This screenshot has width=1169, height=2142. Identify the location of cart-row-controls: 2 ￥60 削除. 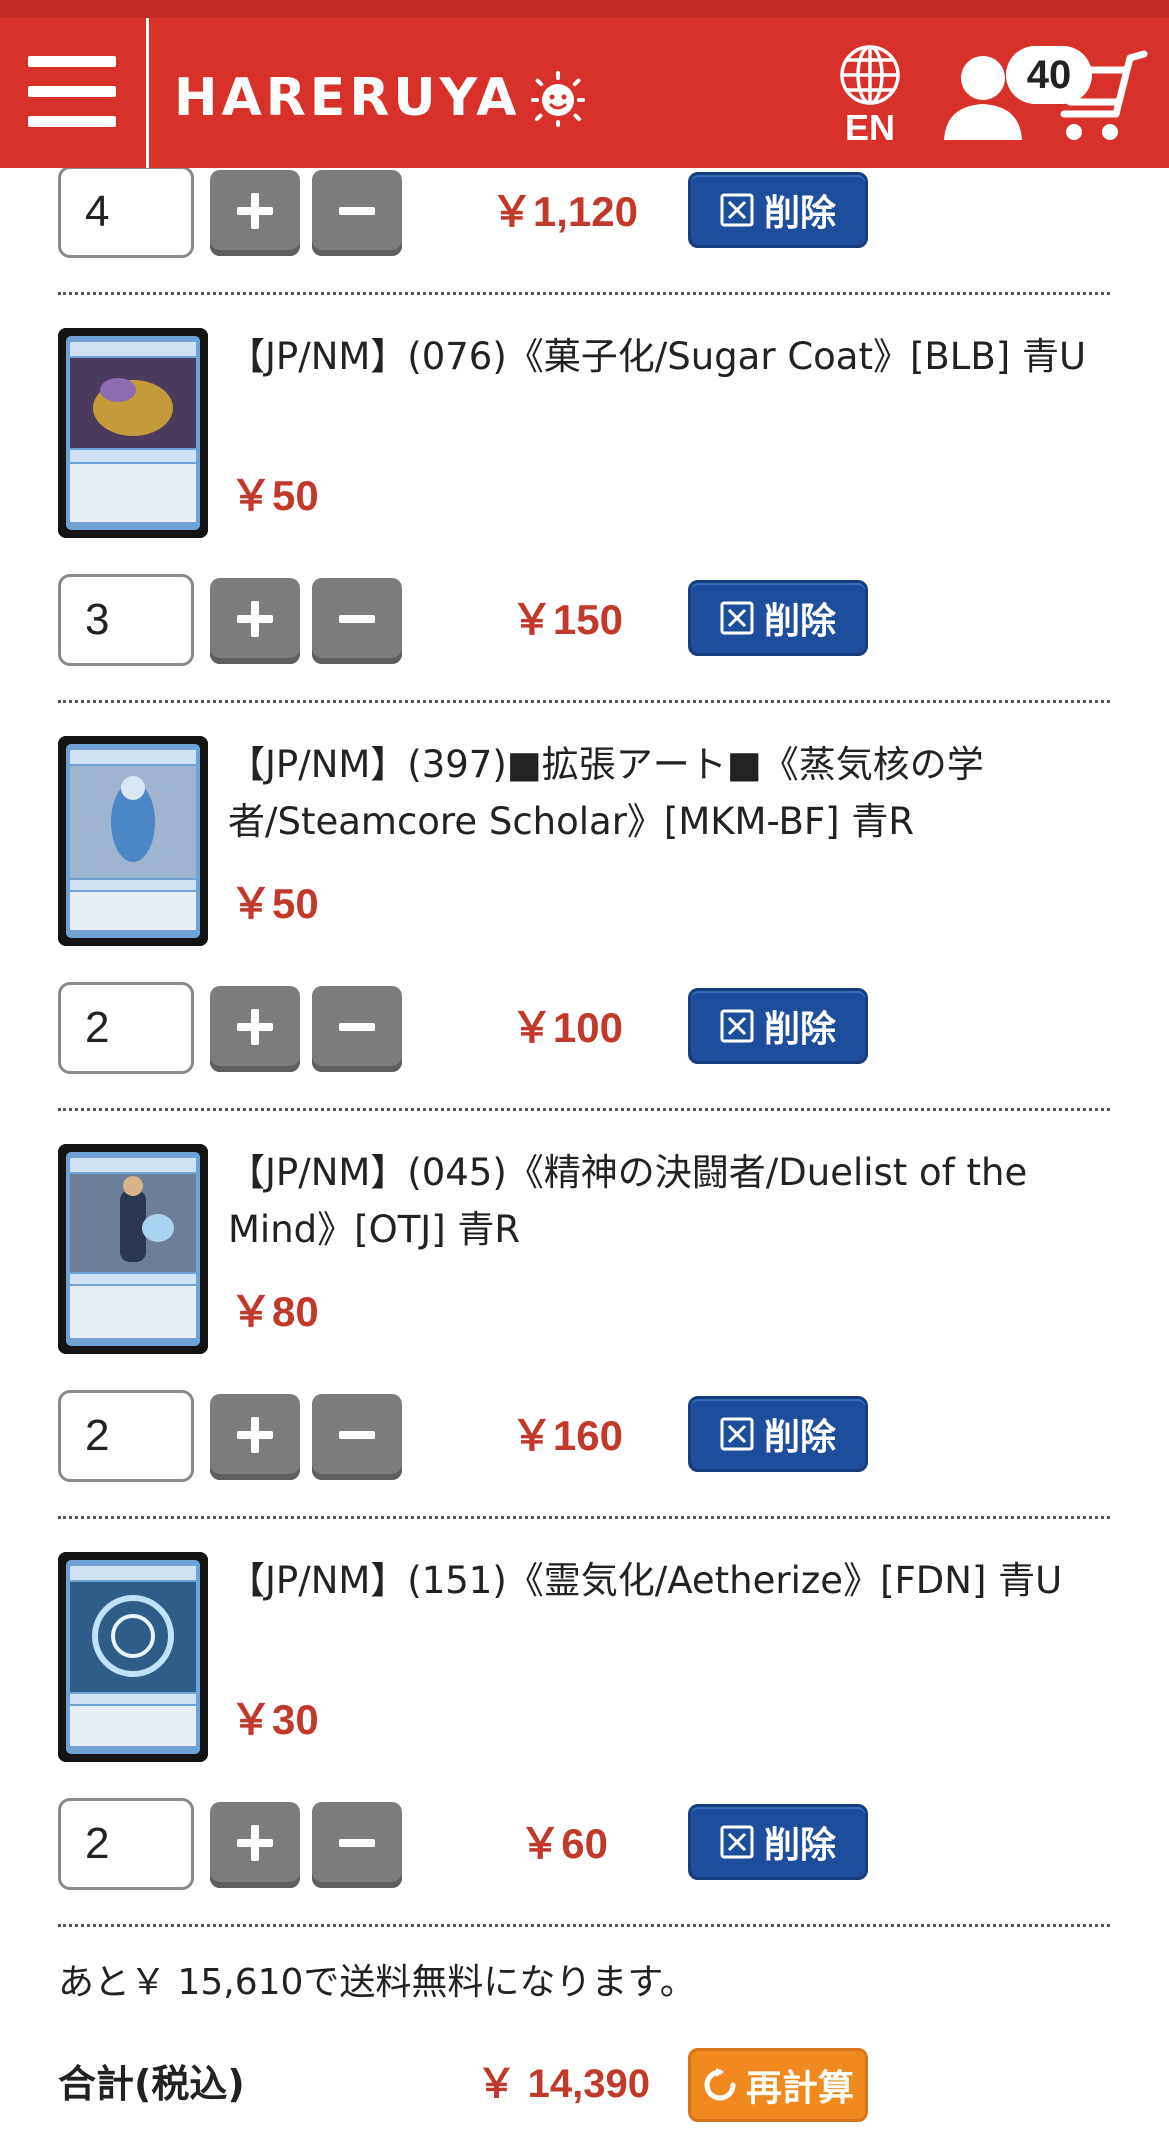
(588, 1846).